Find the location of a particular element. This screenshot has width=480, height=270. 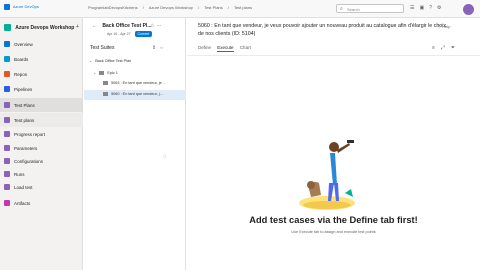

brand-label: Azure DevOps is located at coordinates (25, 7).